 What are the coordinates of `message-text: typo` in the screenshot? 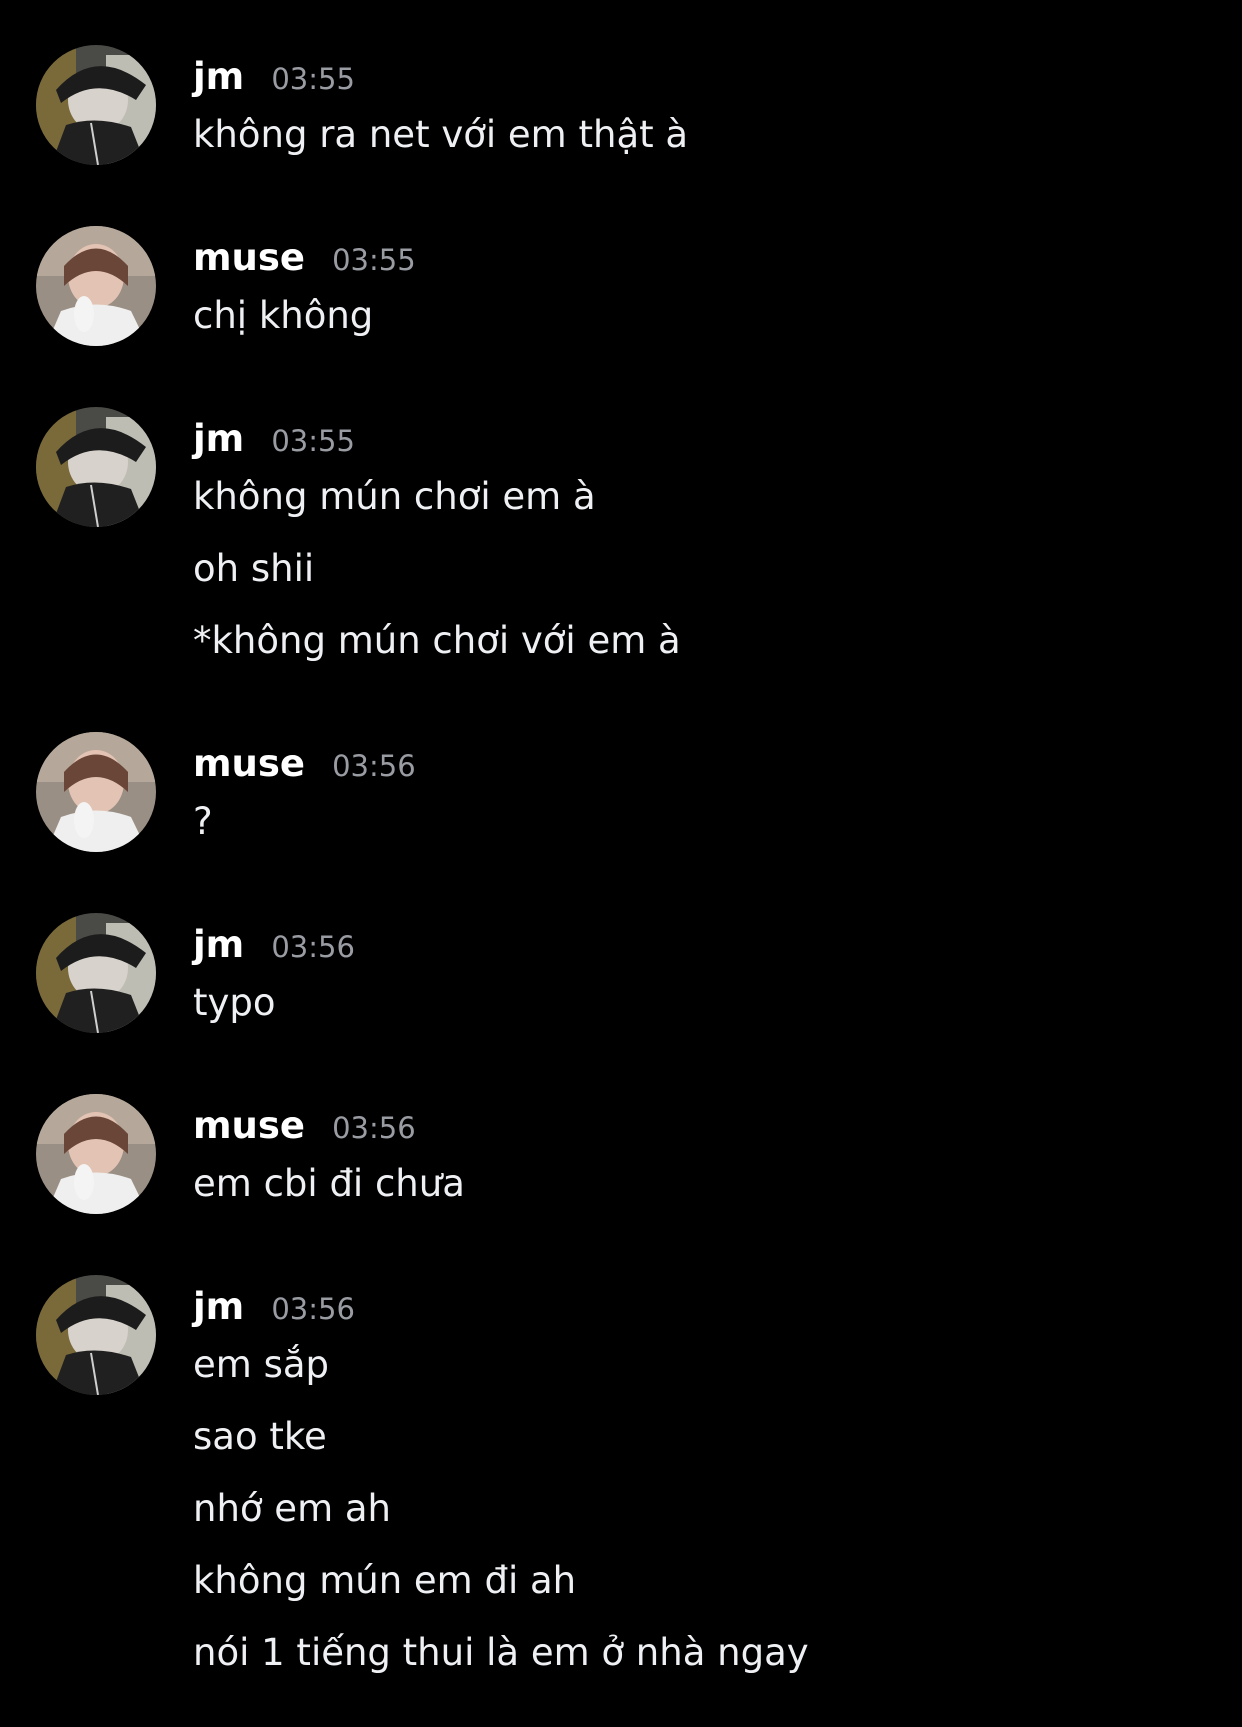 It's located at (234, 1002).